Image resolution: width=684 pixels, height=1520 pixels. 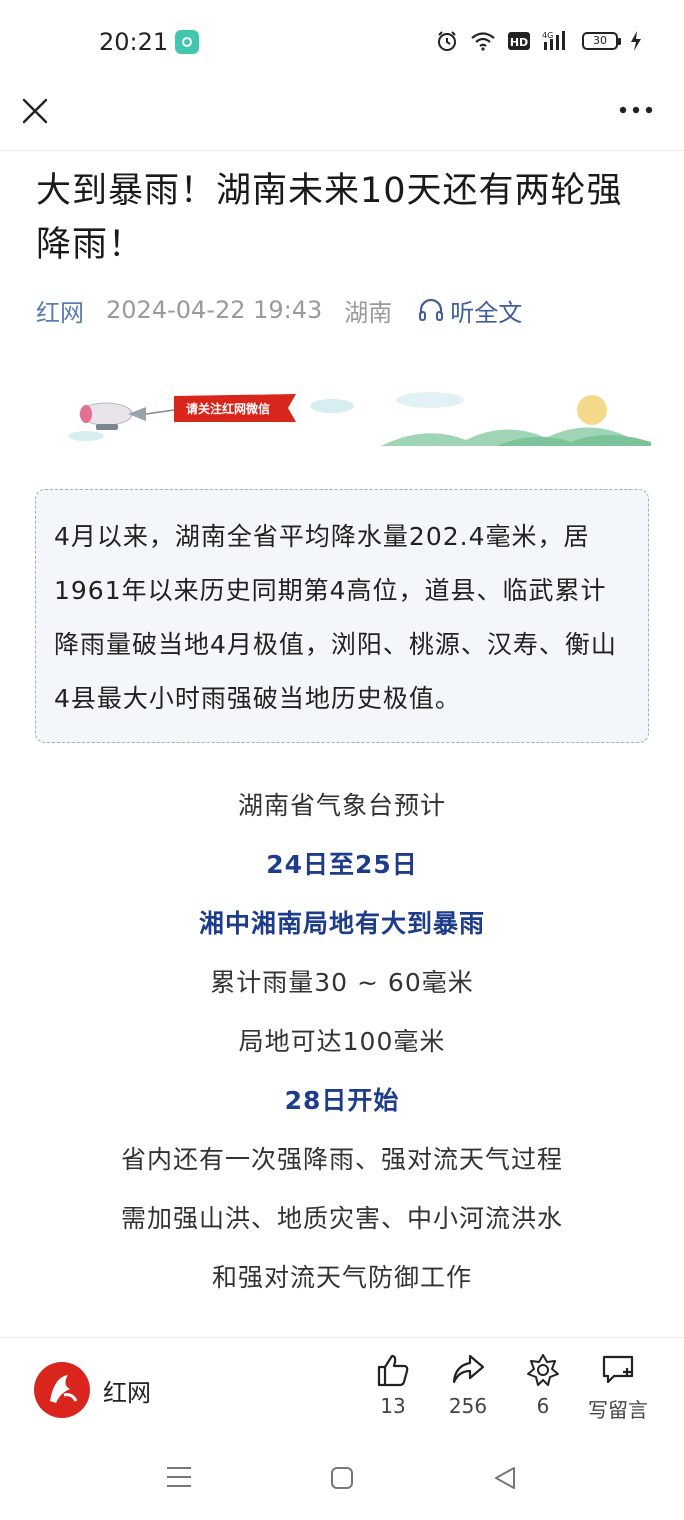 What do you see at coordinates (618, 1410) in the screenshot?
I see `comment-label: 写留言` at bounding box center [618, 1410].